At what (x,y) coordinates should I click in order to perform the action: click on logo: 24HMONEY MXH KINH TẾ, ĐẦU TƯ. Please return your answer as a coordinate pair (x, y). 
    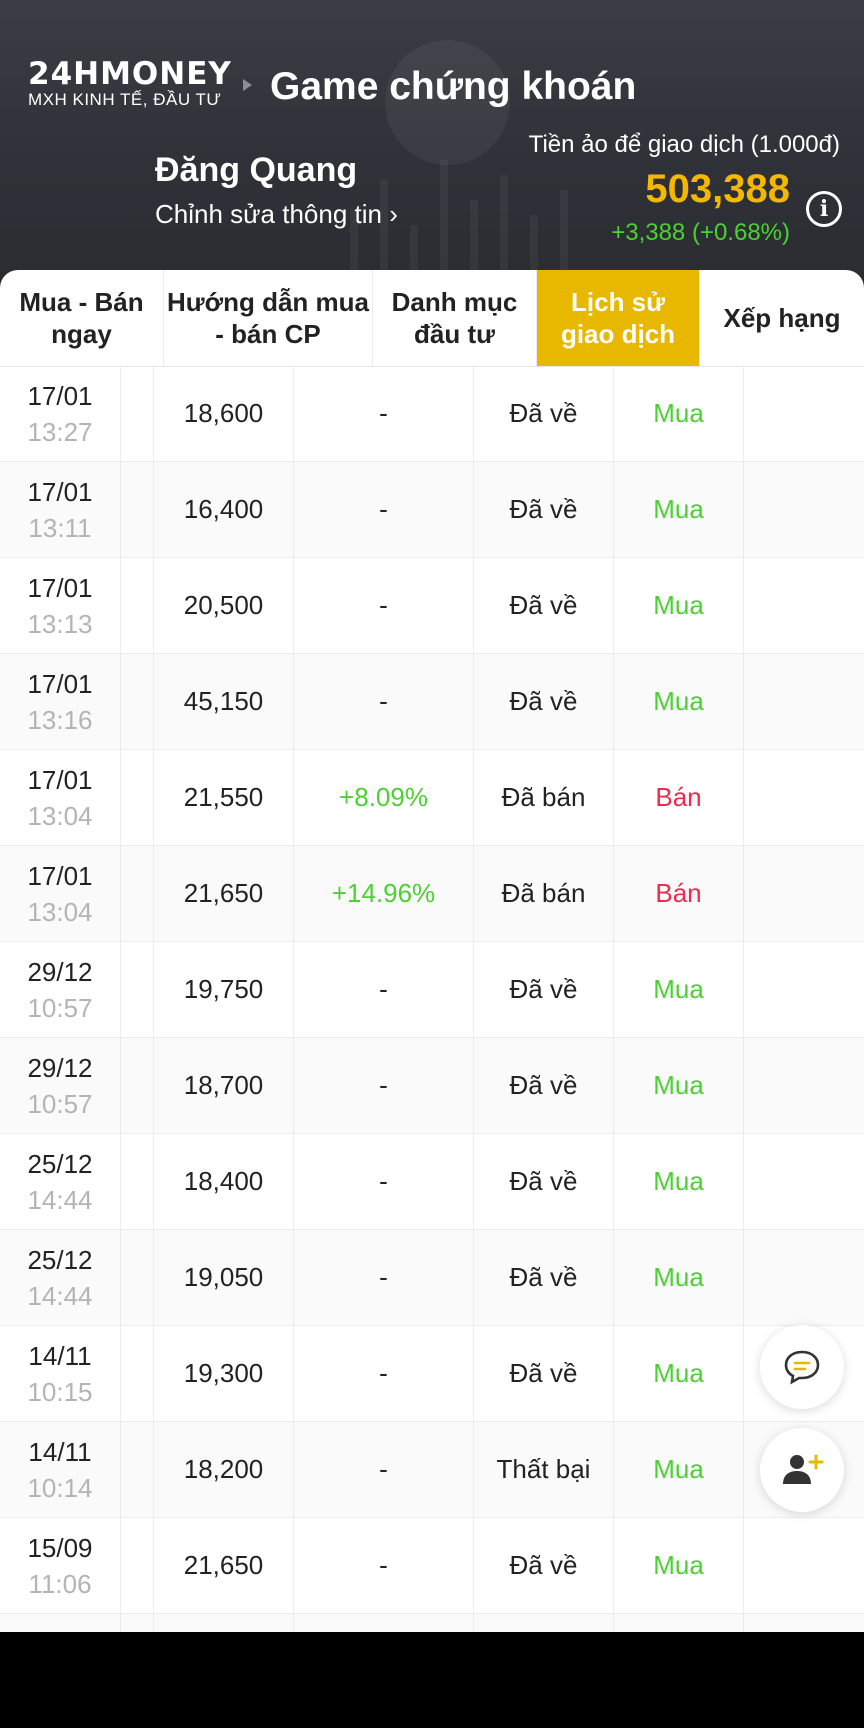
    Looking at the image, I should click on (130, 84).